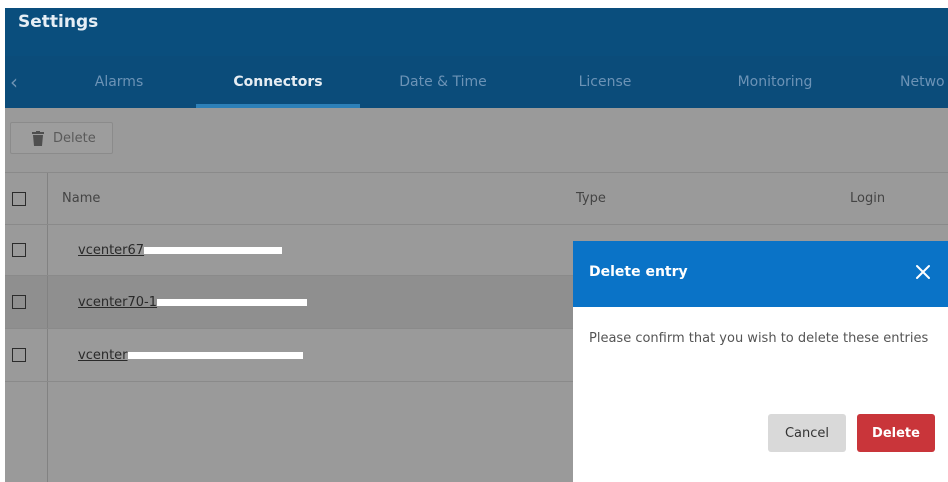 This screenshot has width=948, height=482. I want to click on tab-license: License, so click(605, 82).